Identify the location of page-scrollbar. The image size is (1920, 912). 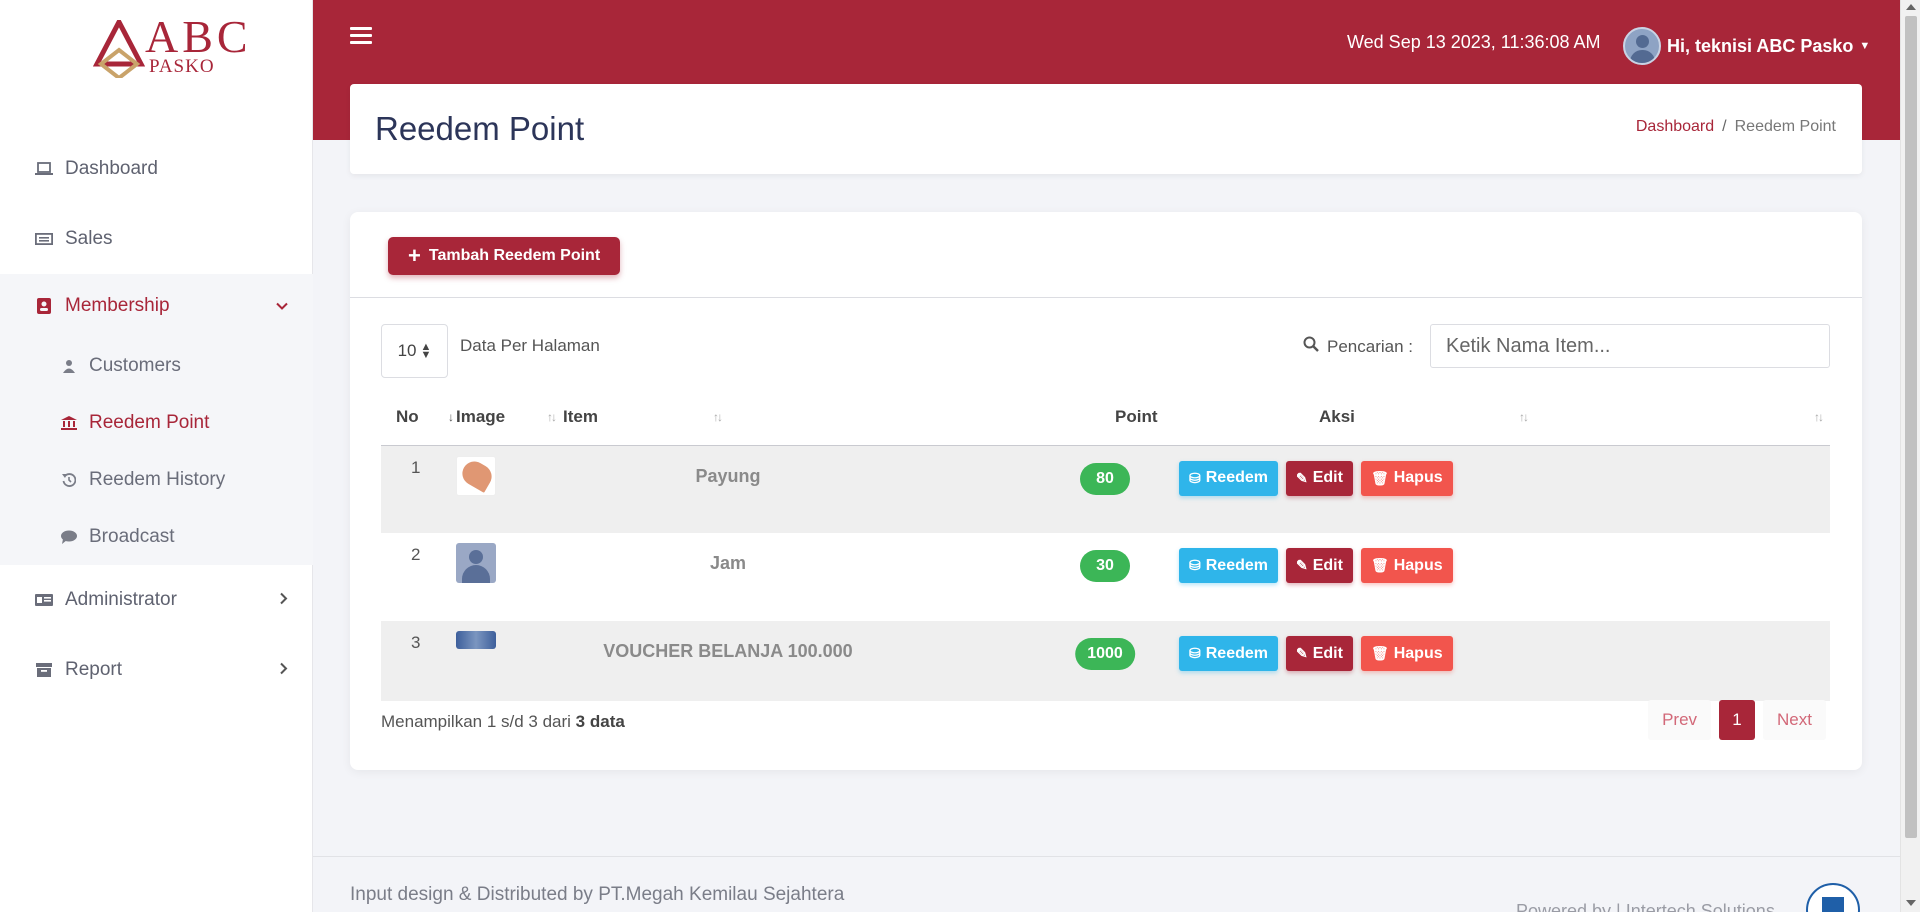
(1910, 456).